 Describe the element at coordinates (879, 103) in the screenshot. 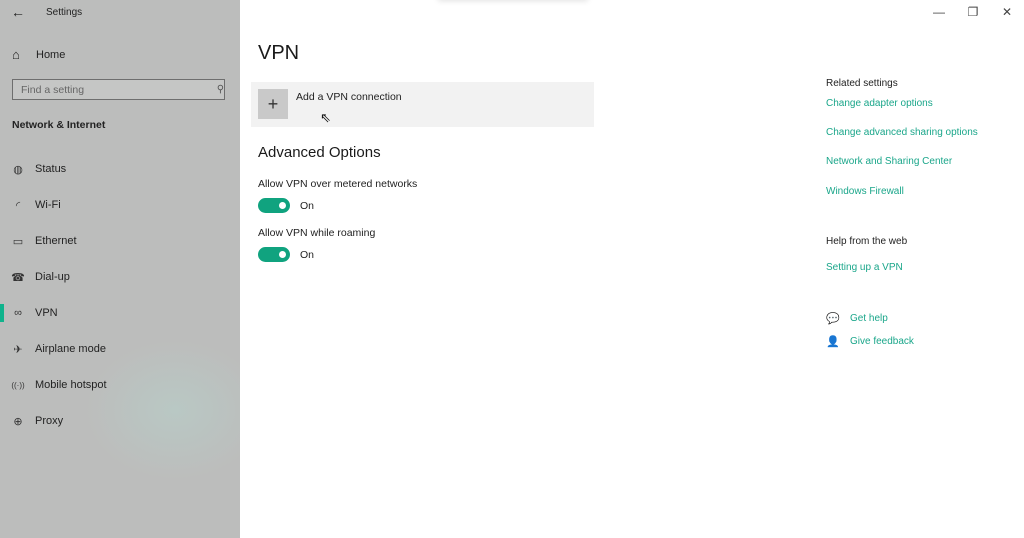

I see `change-adapter-options-link: Change adapter options` at that location.